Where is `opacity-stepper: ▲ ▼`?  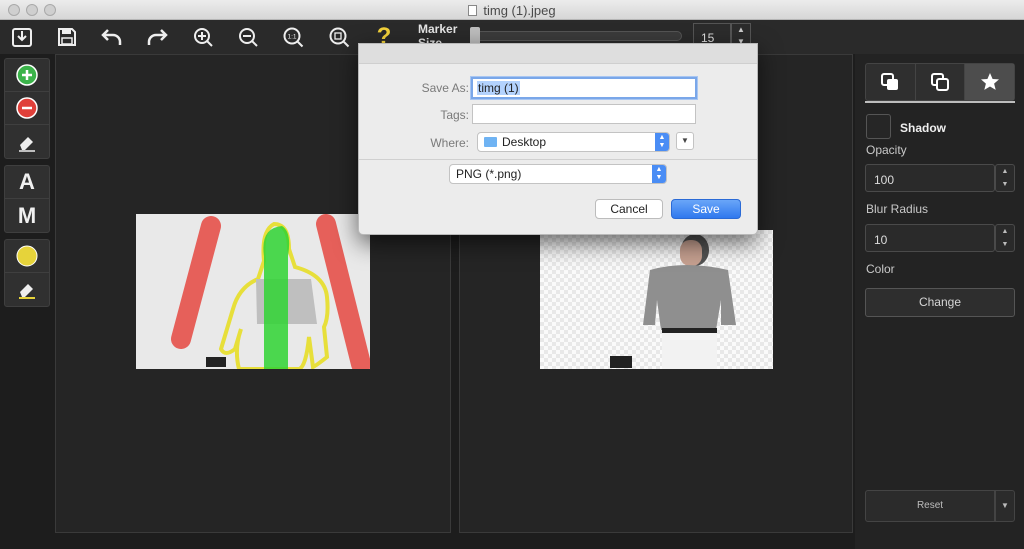
opacity-stepper: ▲ ▼ is located at coordinates (1005, 178).